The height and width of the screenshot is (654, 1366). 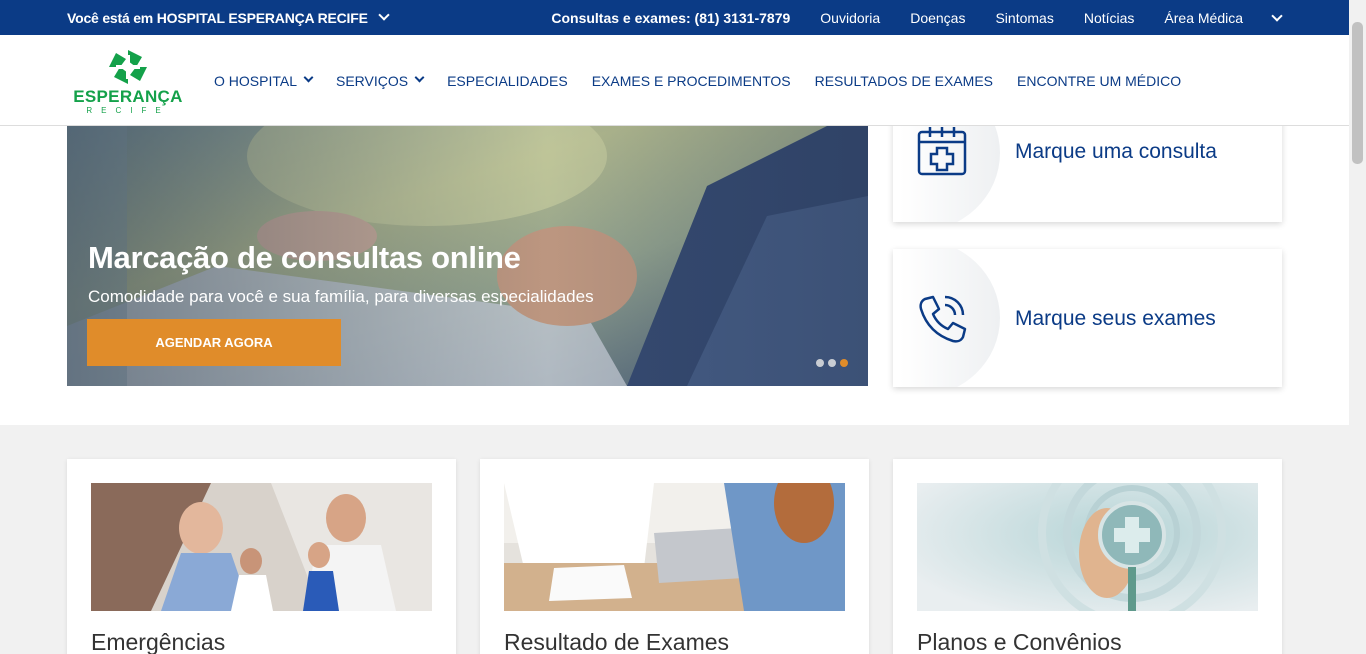 I want to click on nav-item-encontre-medico: ENCONTRE UM MÉDICO, so click(x=1099, y=81).